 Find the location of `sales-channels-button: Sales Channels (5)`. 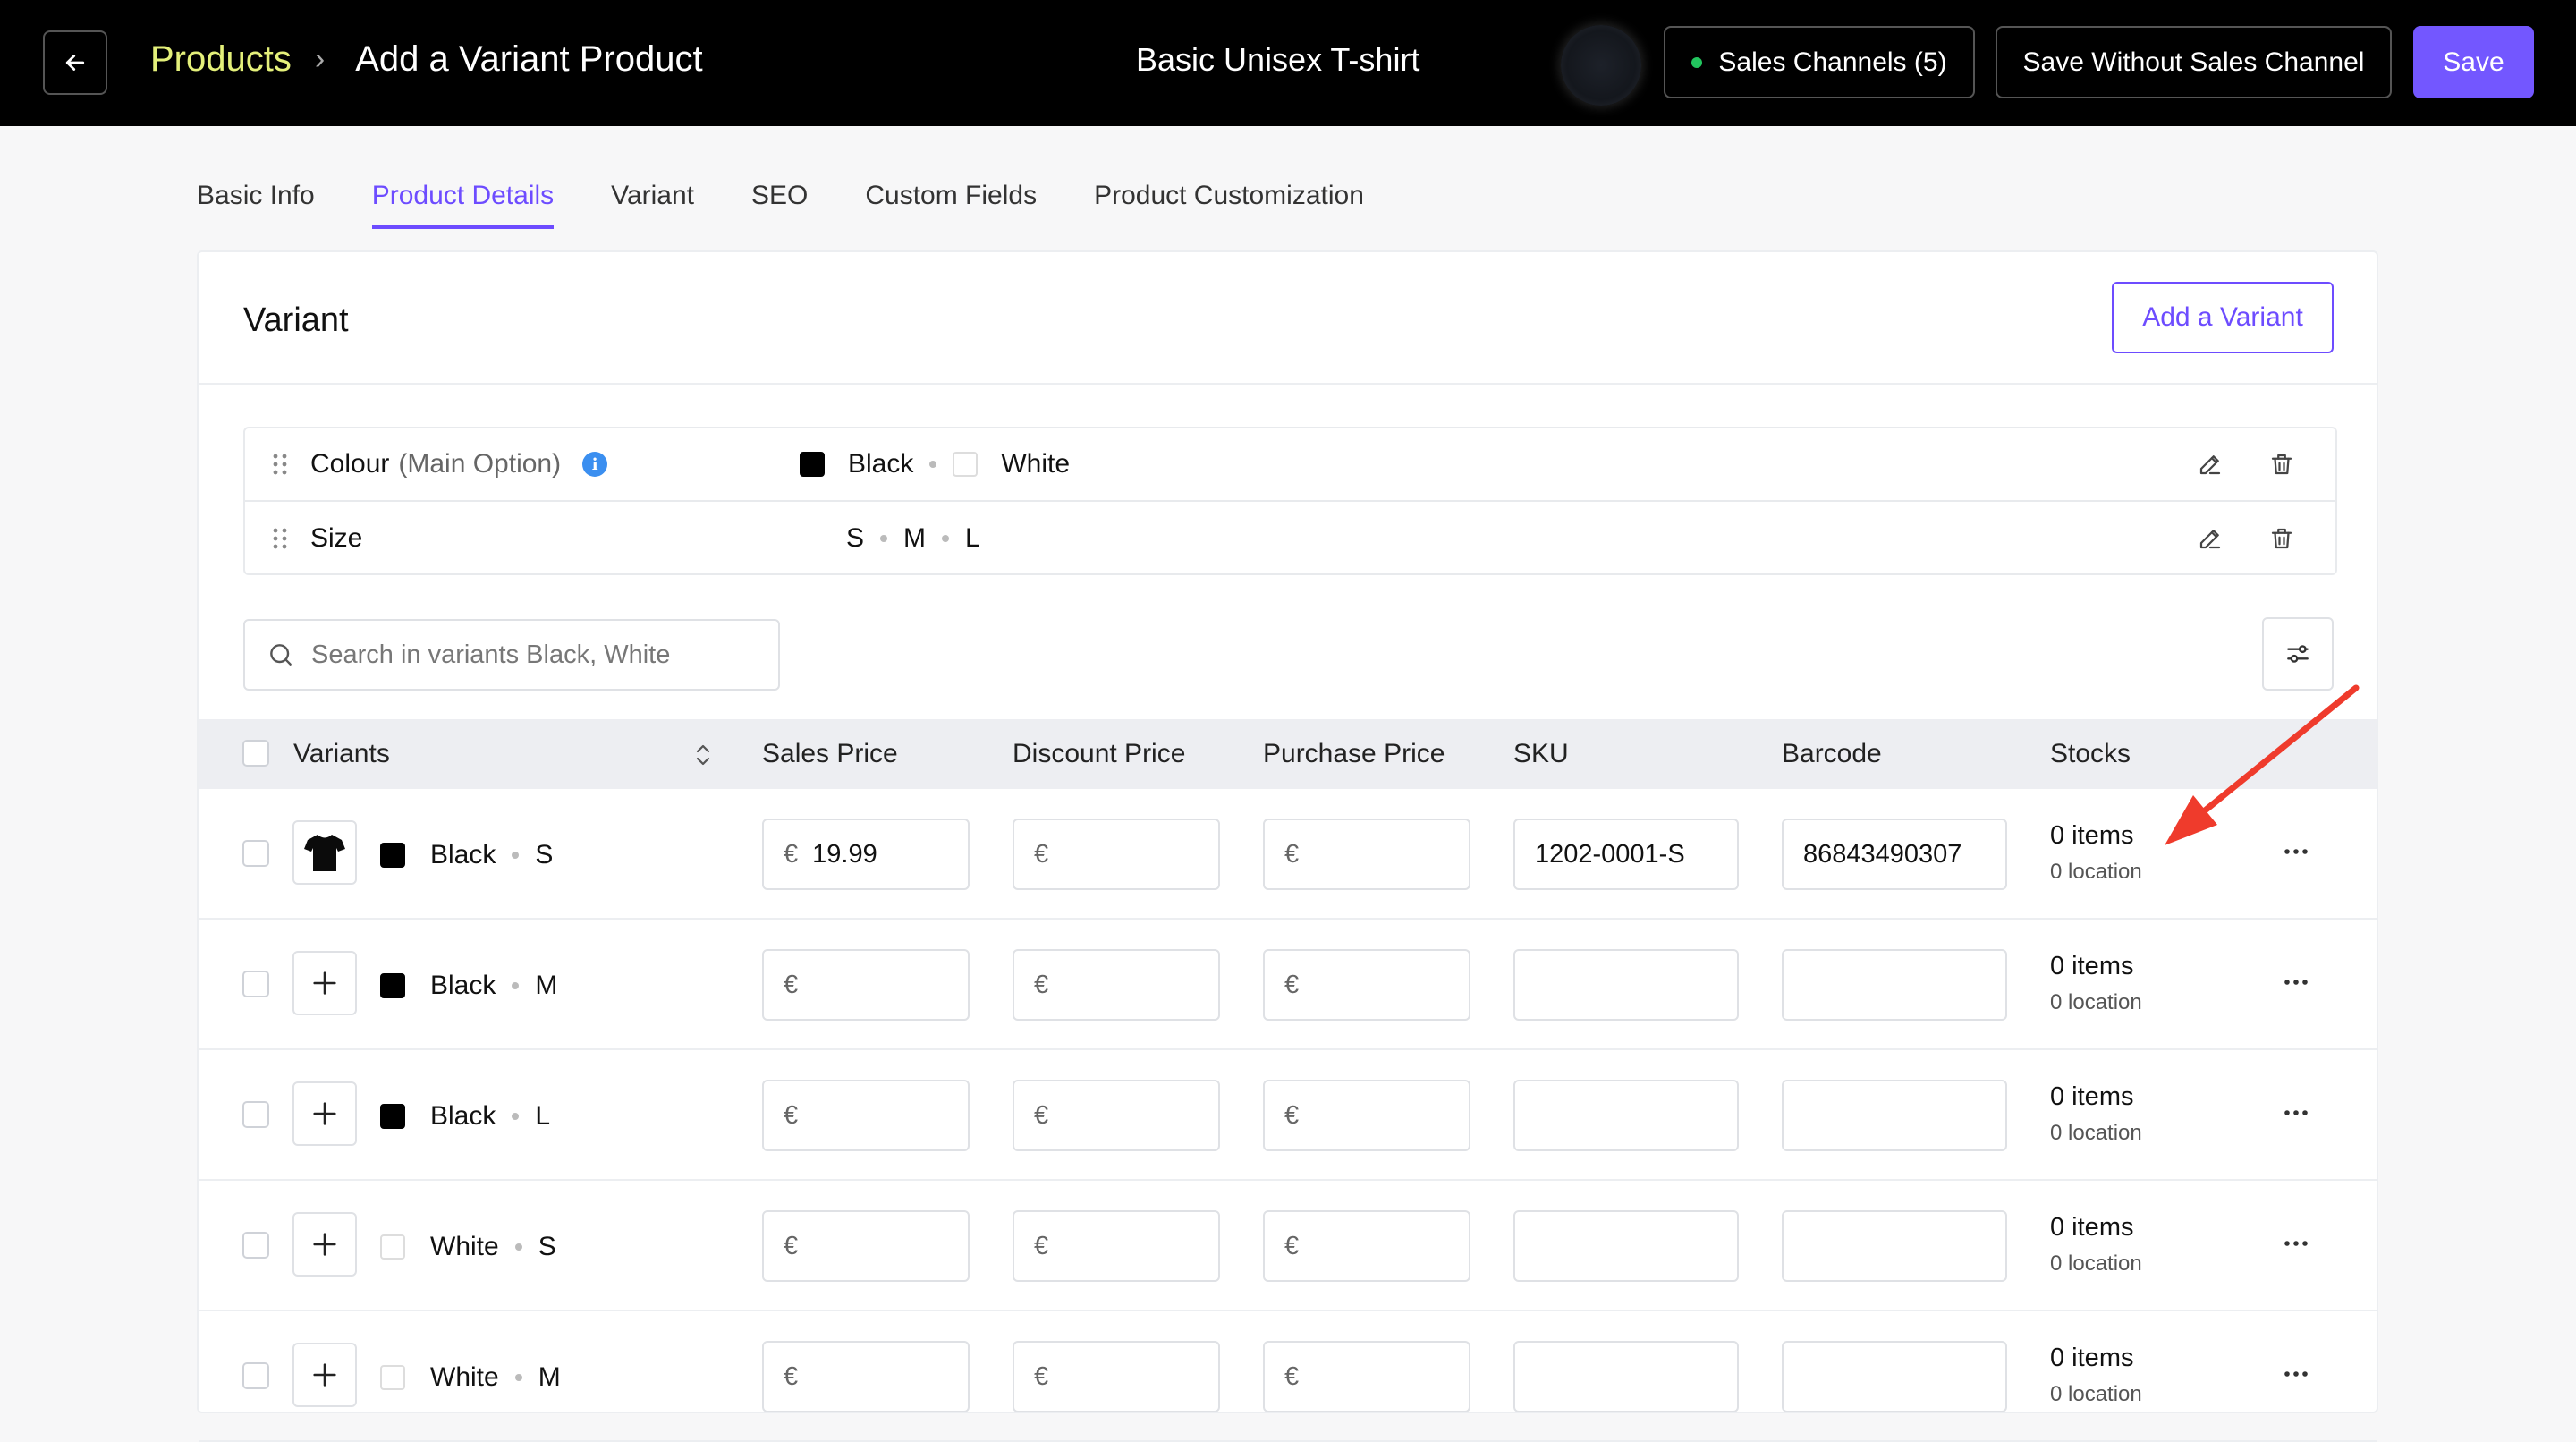

sales-channels-button: Sales Channels (5) is located at coordinates (1819, 62).